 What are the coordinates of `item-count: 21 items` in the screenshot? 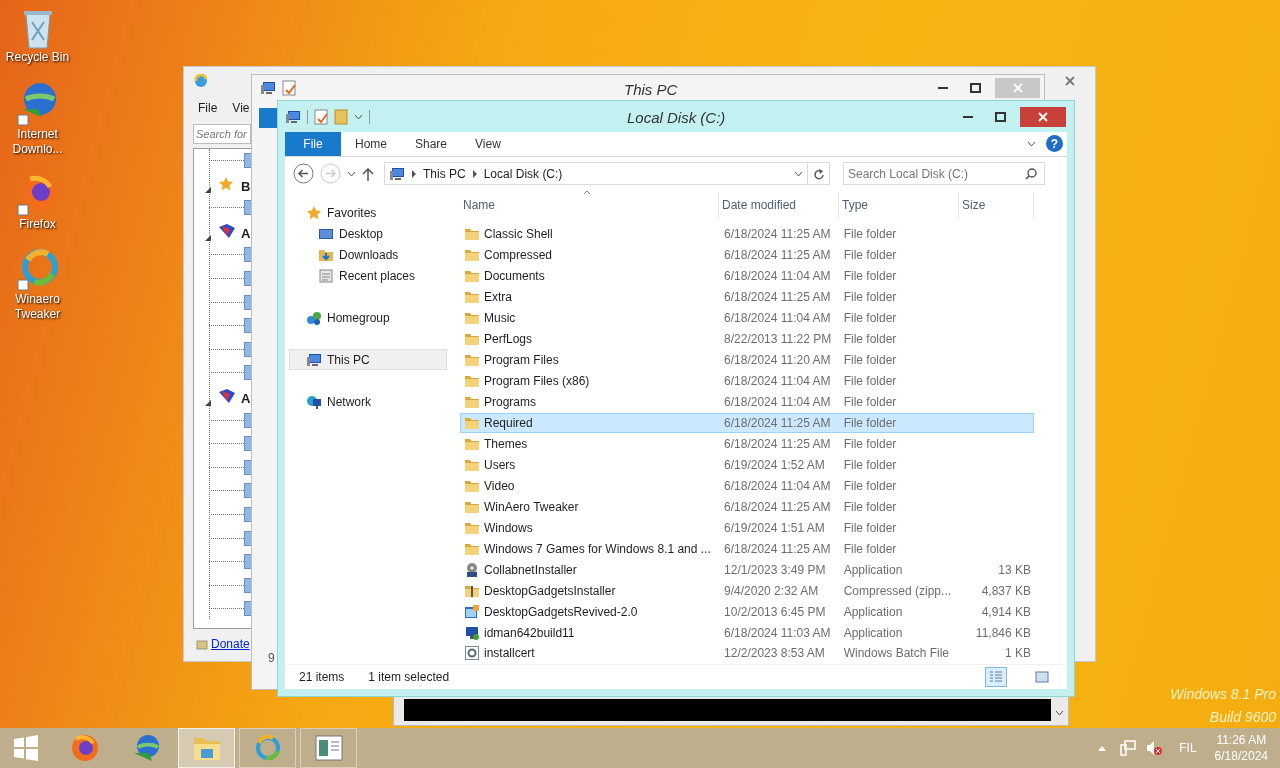 It's located at (322, 677).